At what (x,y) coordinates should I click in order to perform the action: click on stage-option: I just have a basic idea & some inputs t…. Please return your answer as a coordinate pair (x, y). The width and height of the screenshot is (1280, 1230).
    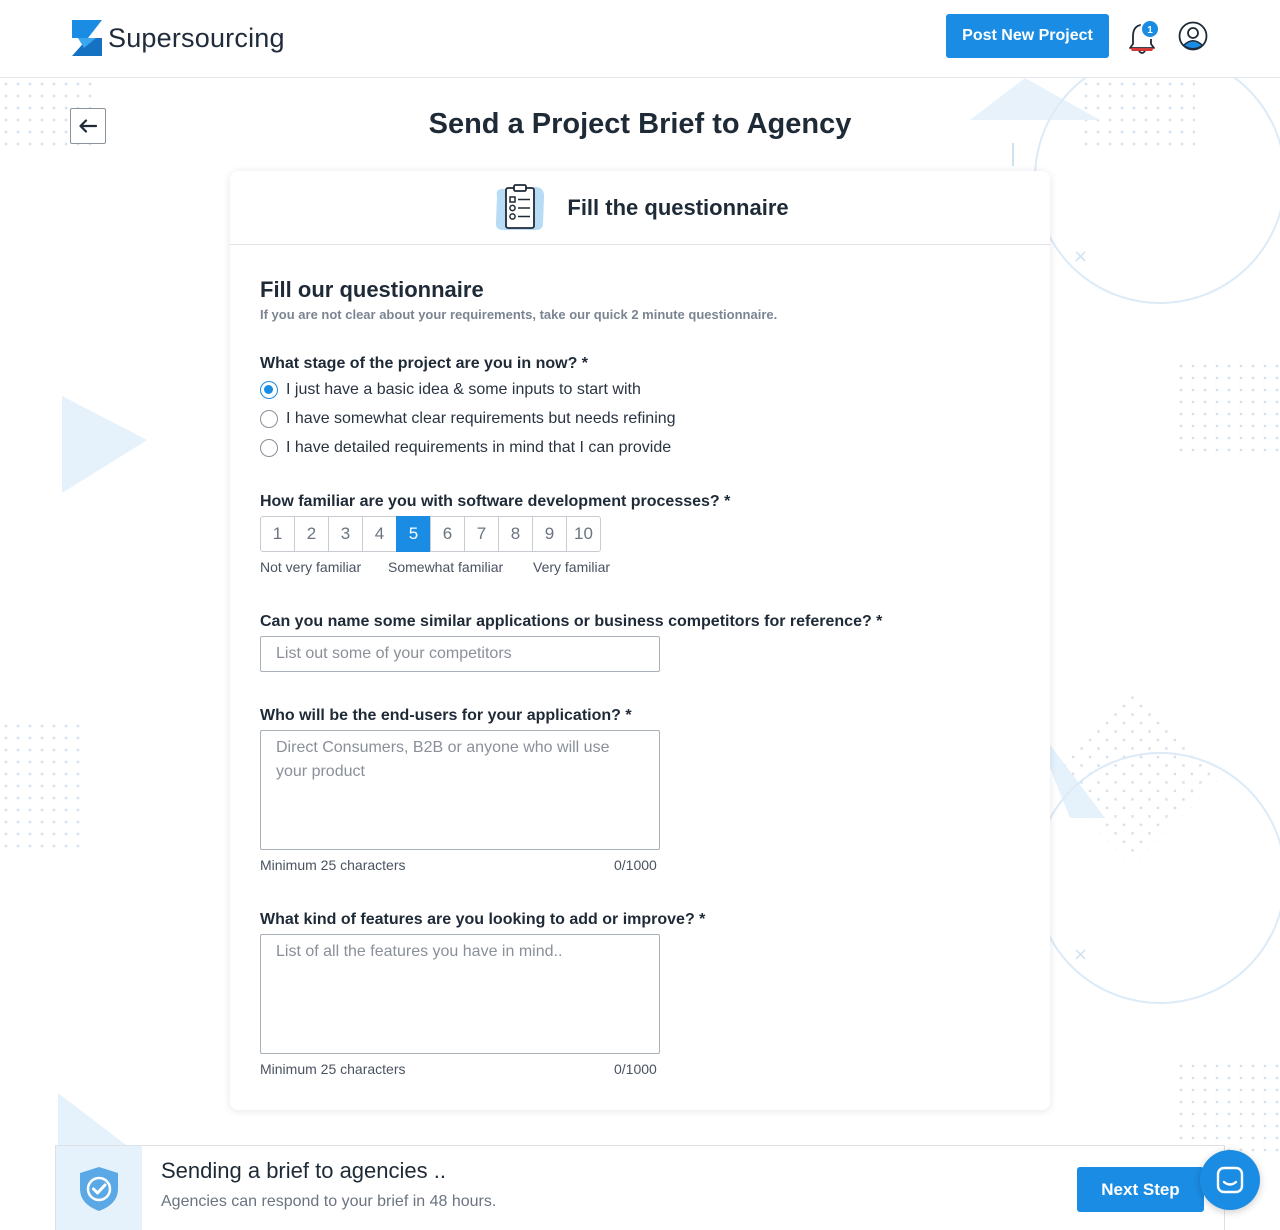
    Looking at the image, I should click on (450, 390).